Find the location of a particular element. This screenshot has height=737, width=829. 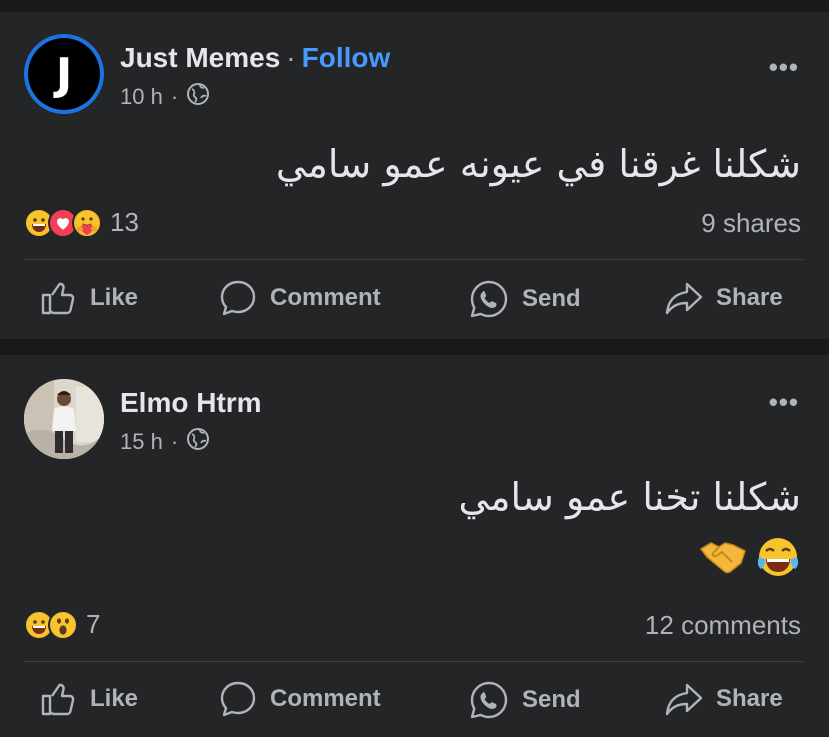

reaction-count: 13 is located at coordinates (124, 222).